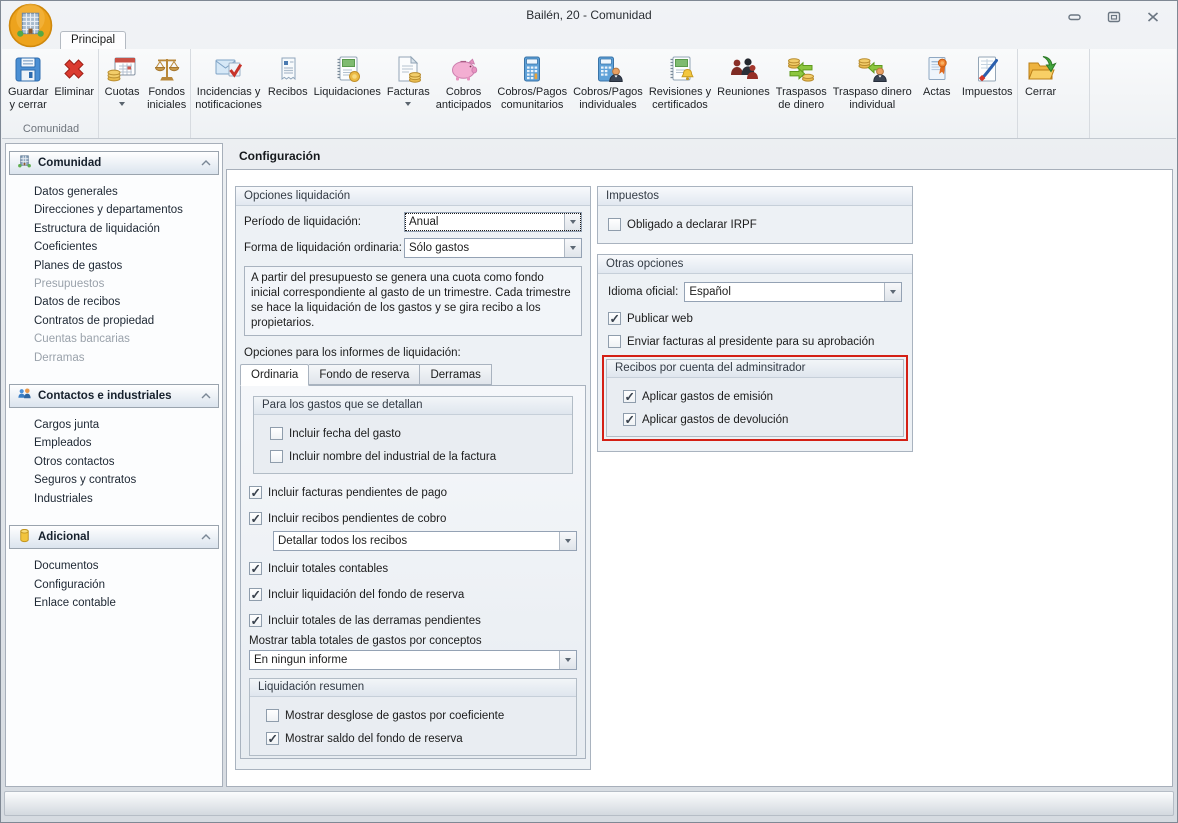  What do you see at coordinates (1114, 16) in the screenshot?
I see `restore-button` at bounding box center [1114, 16].